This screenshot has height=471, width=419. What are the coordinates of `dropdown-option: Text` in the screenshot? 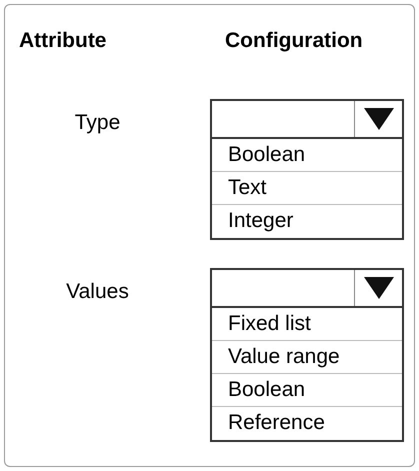 It's located at (307, 188).